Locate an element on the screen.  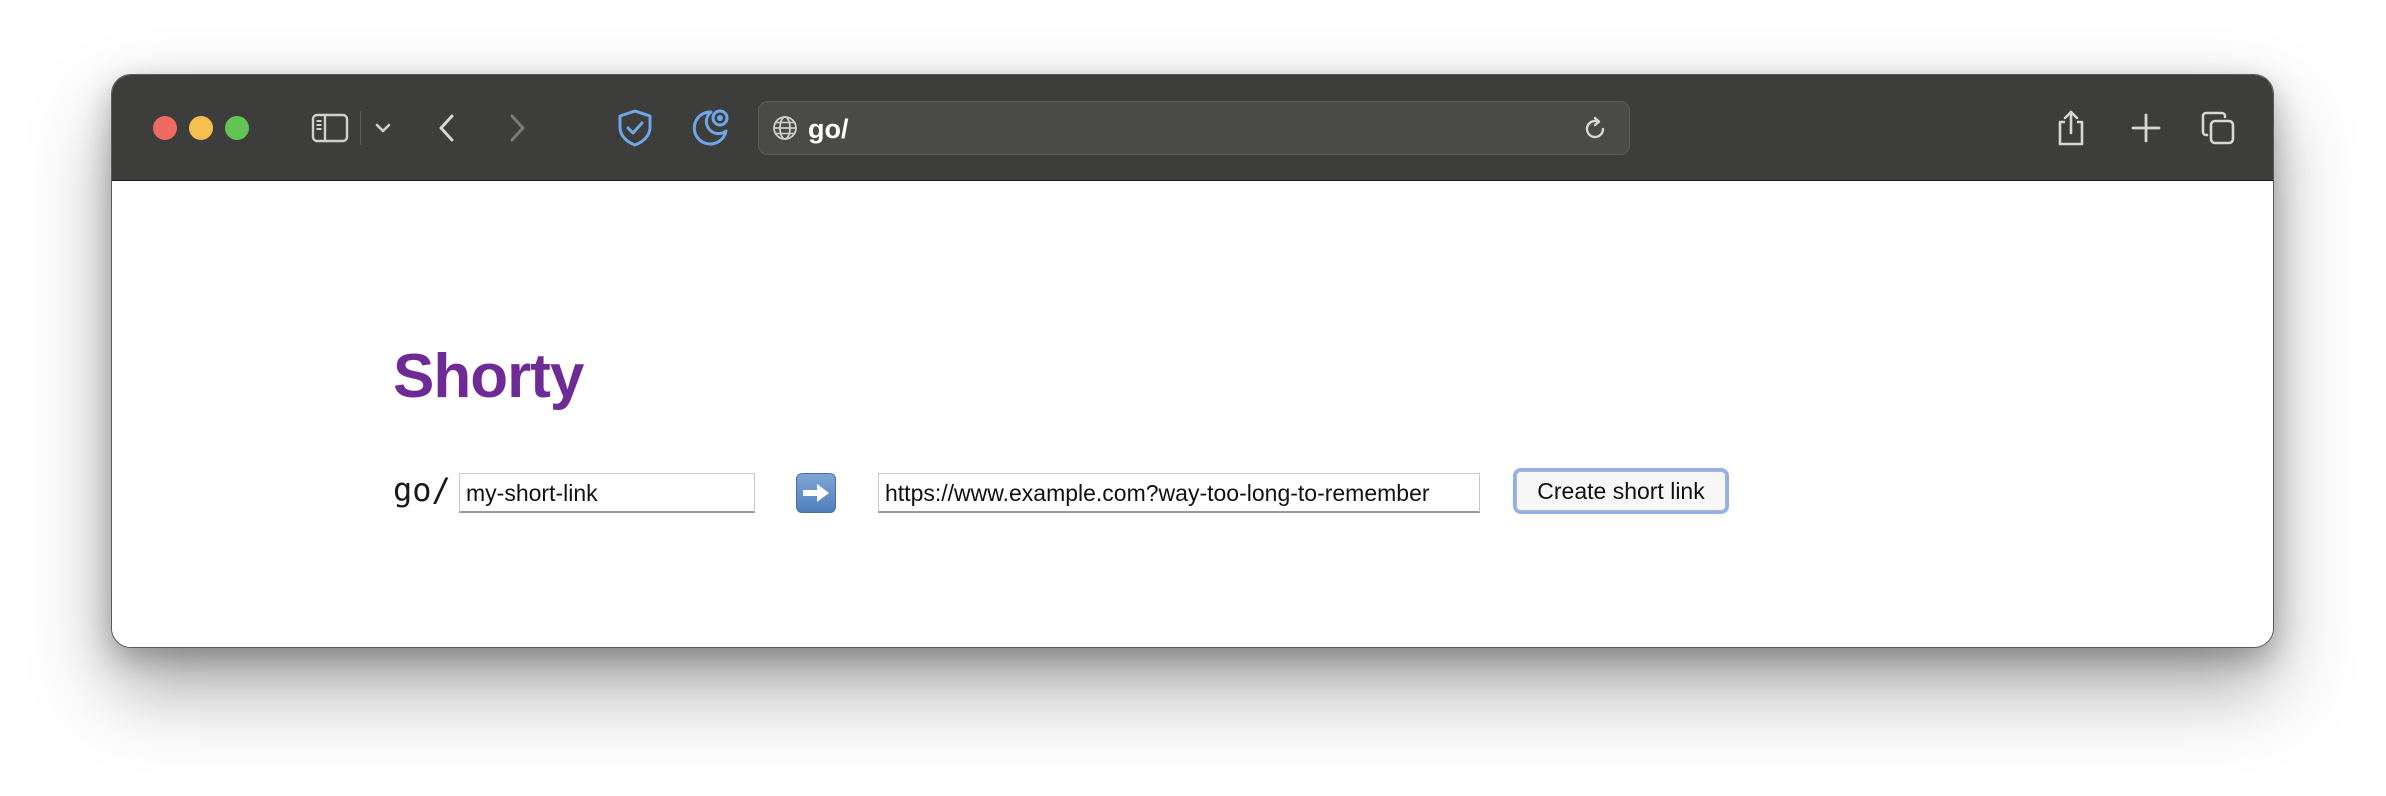
new-tab-button is located at coordinates (2146, 128).